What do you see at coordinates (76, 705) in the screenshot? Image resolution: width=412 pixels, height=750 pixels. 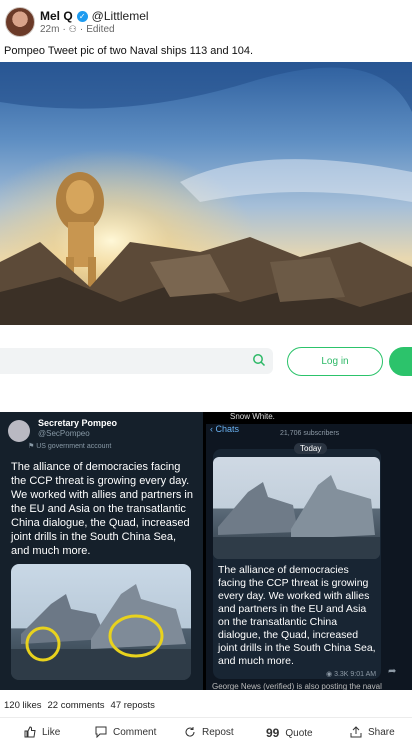 I see `comments-count: 22 comments` at bounding box center [76, 705].